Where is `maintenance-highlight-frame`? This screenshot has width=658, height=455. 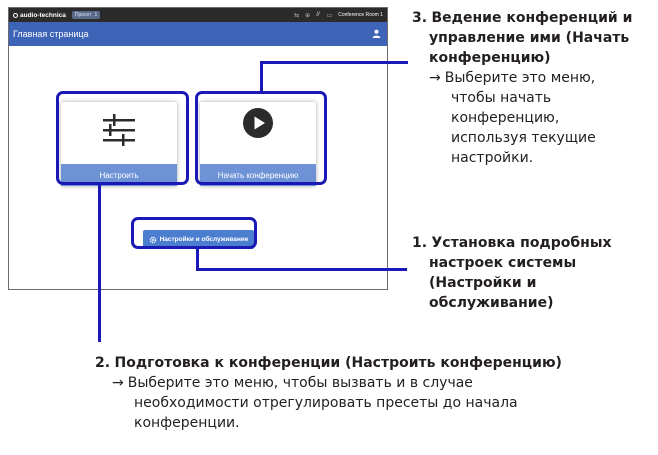
maintenance-highlight-frame is located at coordinates (194, 233).